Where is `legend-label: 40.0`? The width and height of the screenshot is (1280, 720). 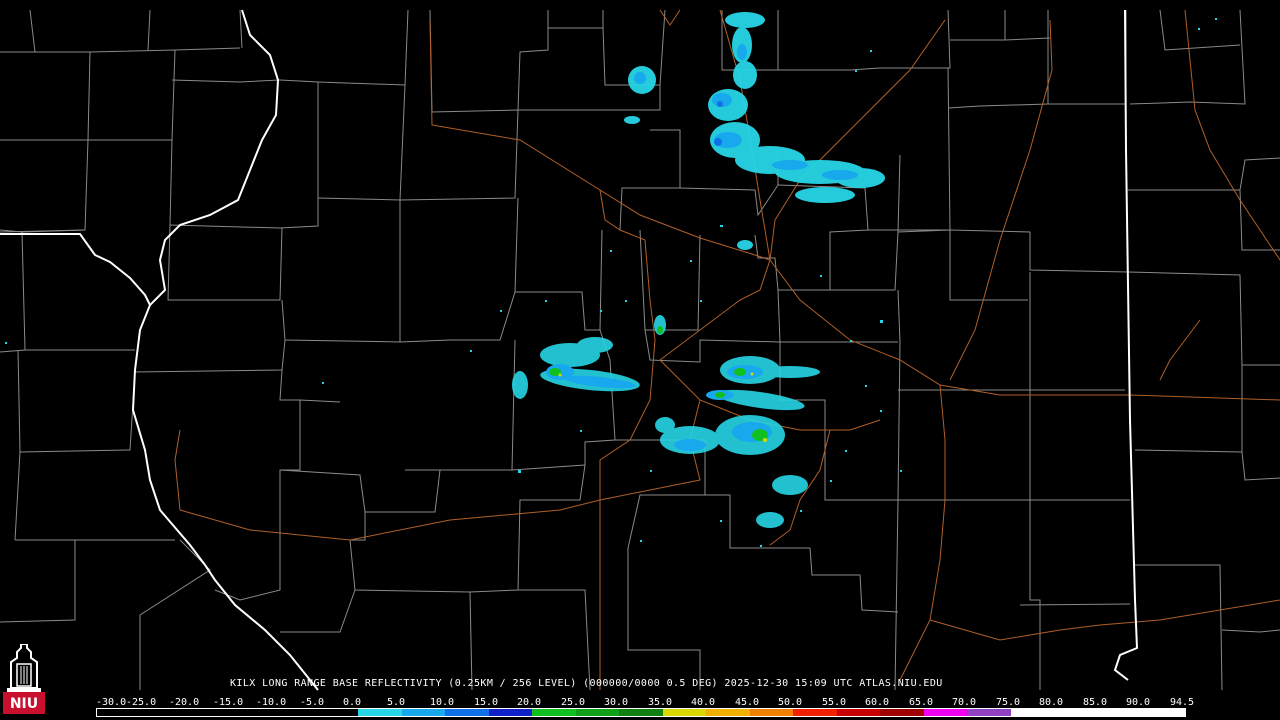
legend-label: 40.0 is located at coordinates (703, 702).